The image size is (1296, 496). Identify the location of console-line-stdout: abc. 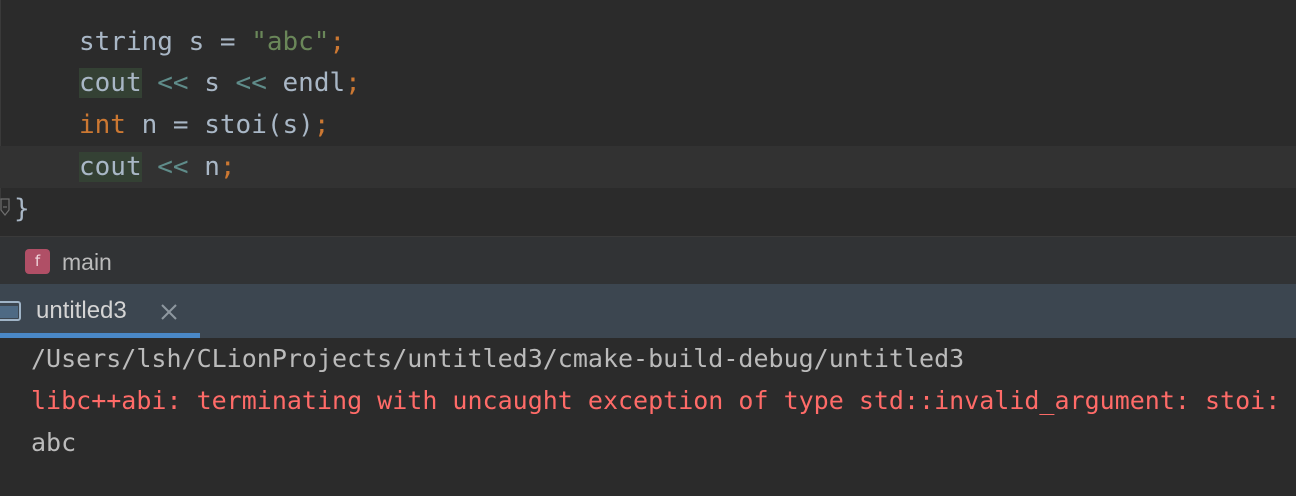
(54, 442).